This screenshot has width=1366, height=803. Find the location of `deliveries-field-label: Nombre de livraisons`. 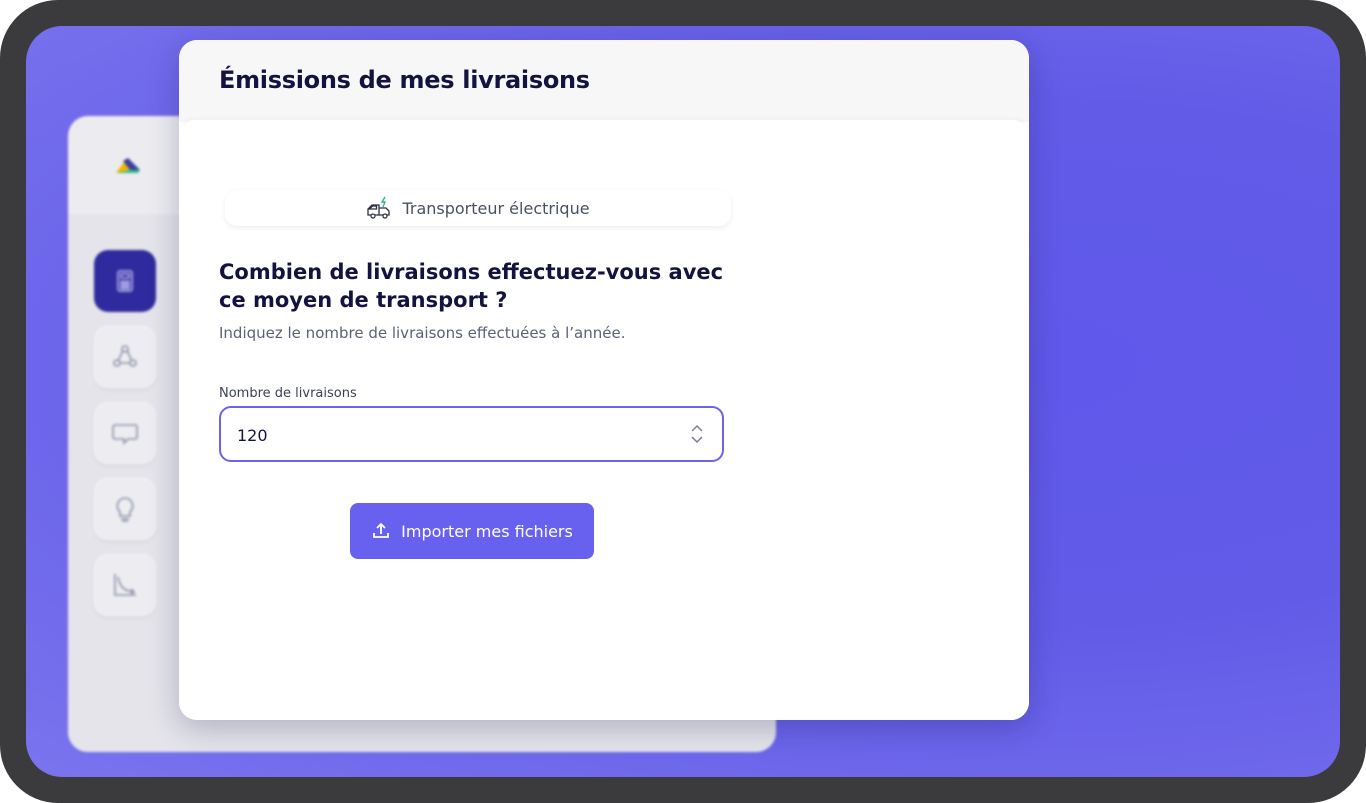

deliveries-field-label: Nombre de livraisons is located at coordinates (288, 393).